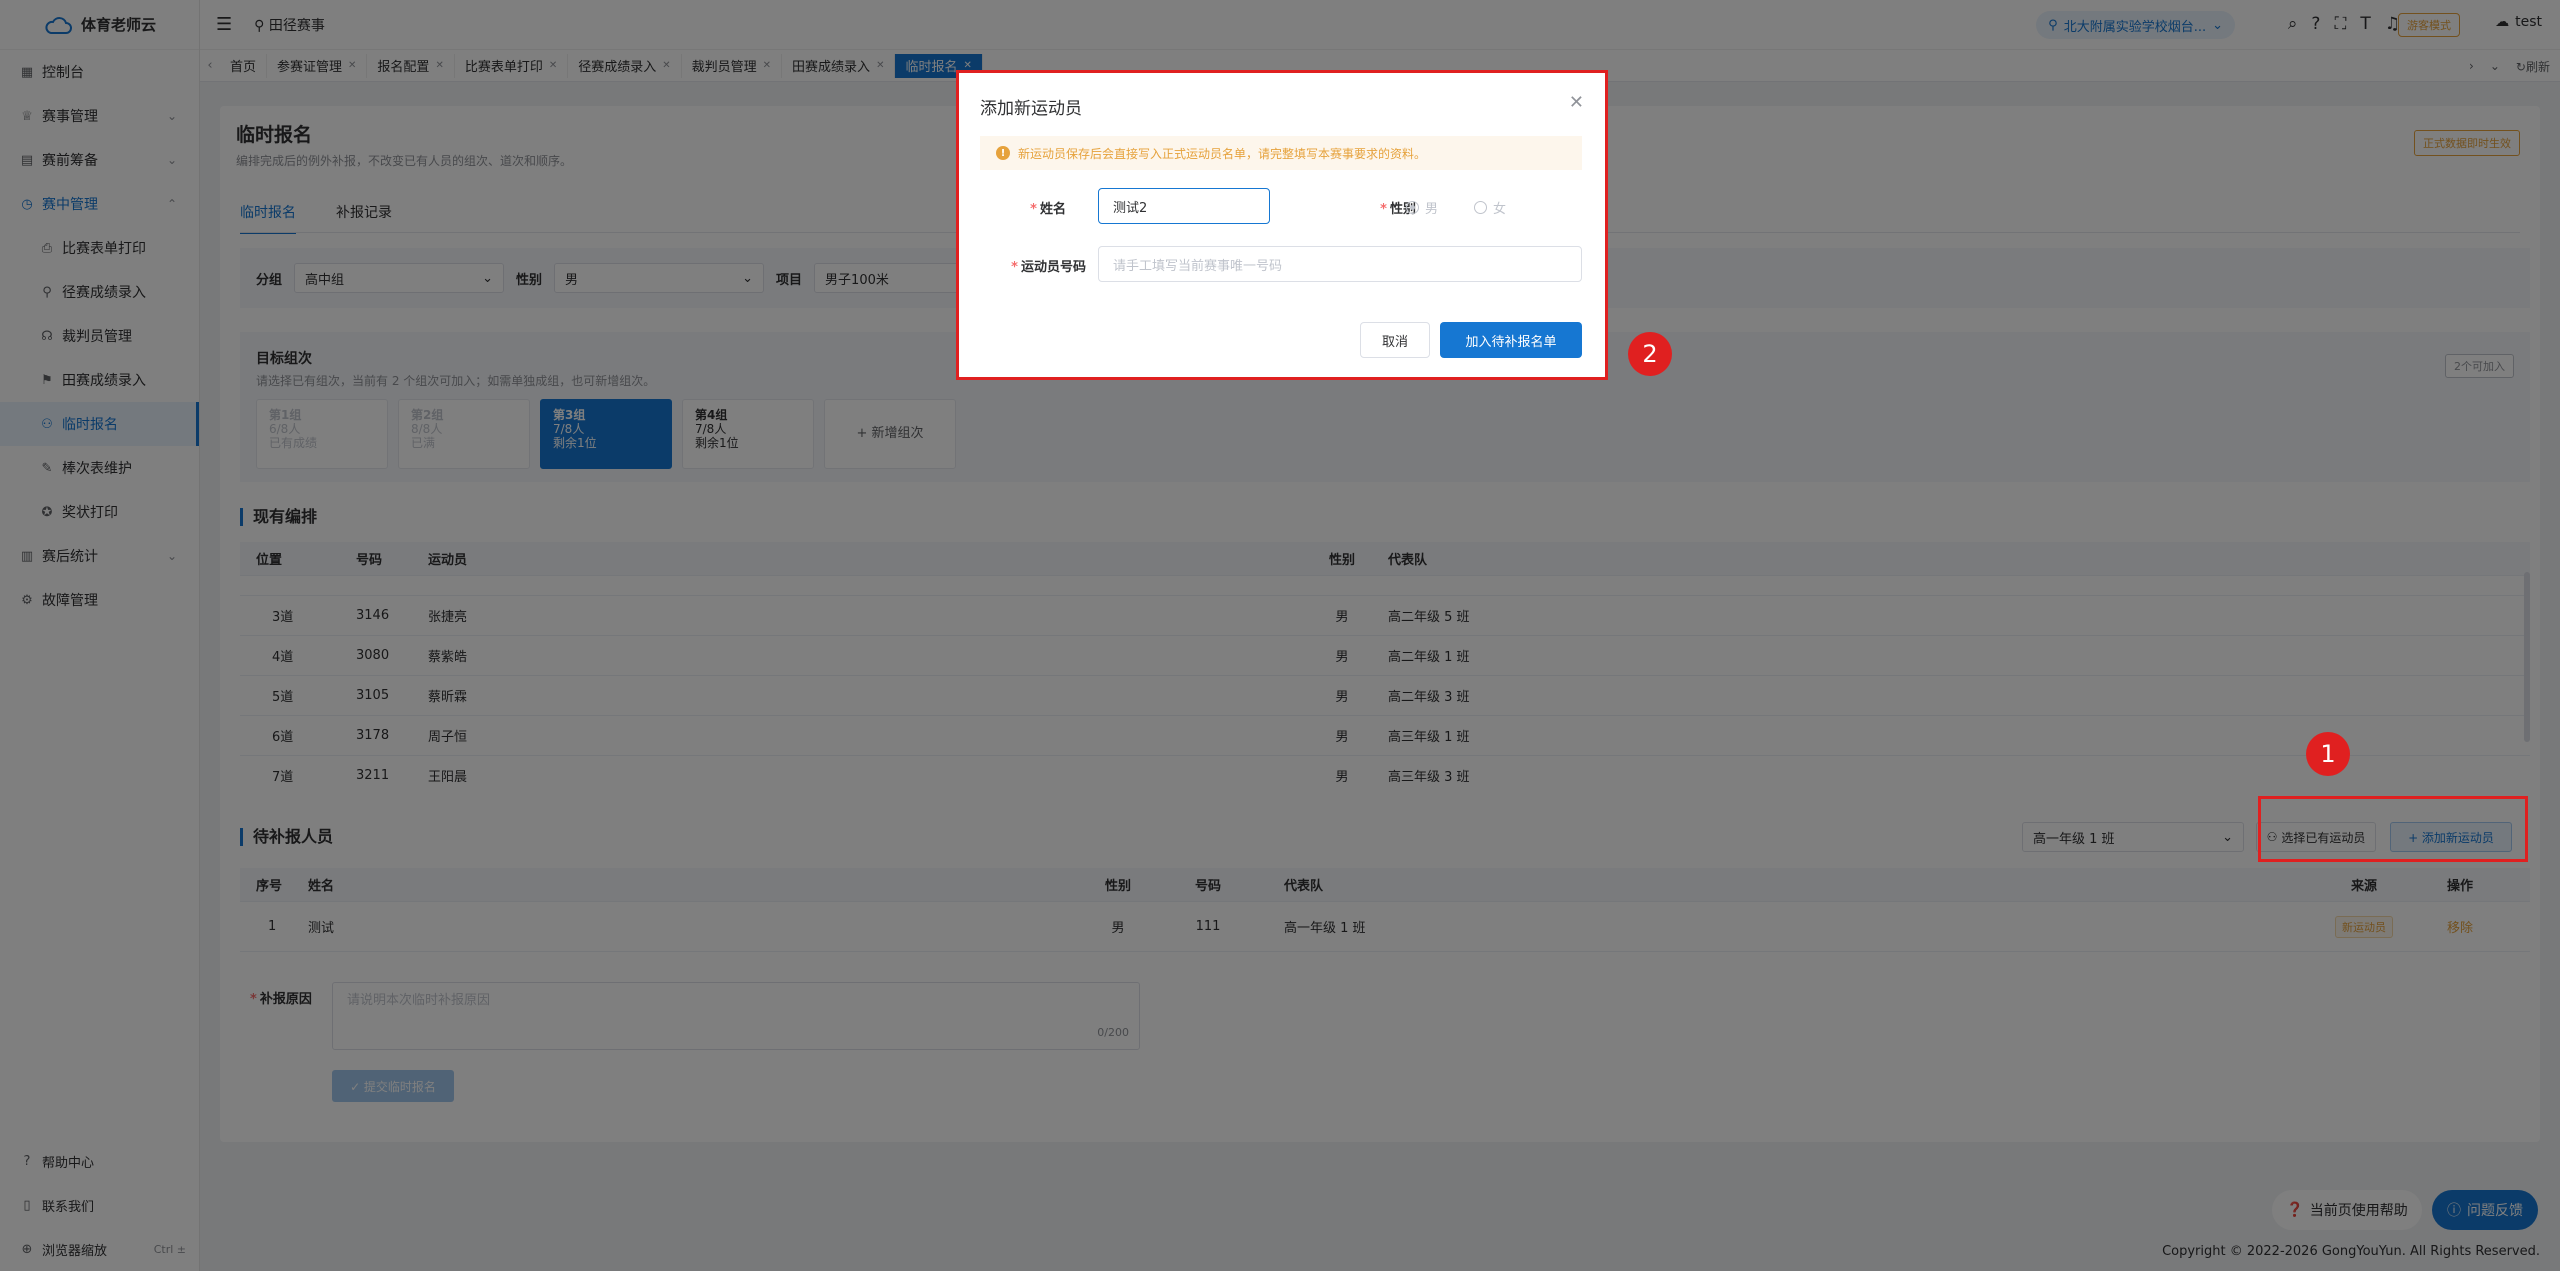 This screenshot has width=2560, height=1271. I want to click on highlight-box-dialog, so click(1282, 225).